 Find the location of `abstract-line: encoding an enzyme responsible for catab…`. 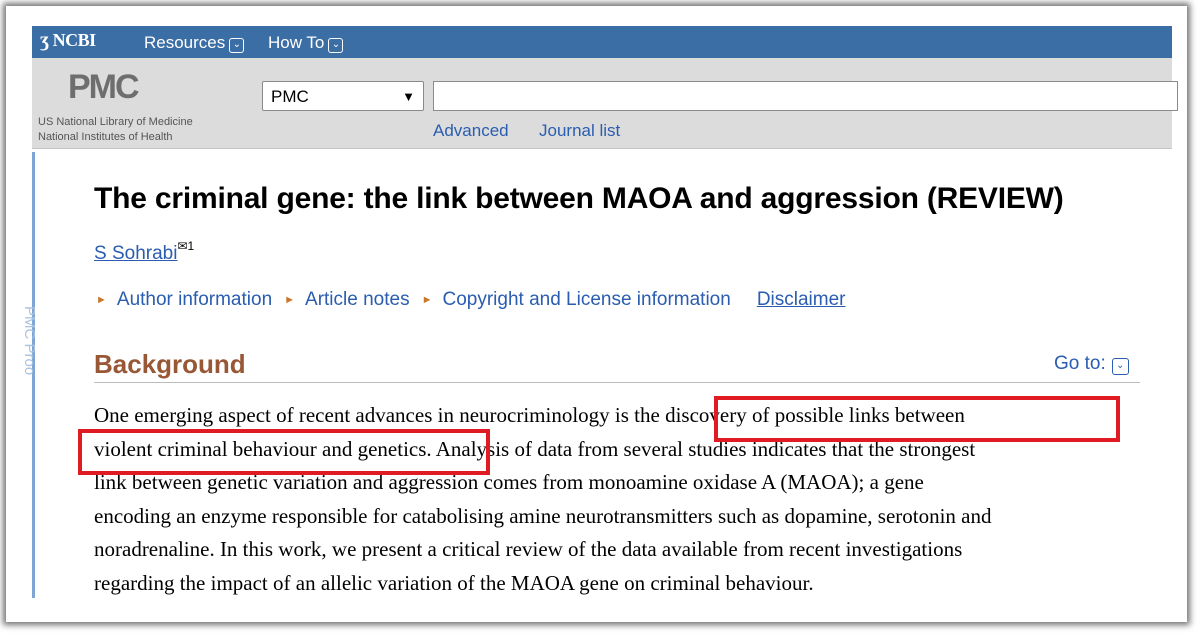

abstract-line: encoding an enzyme responsible for catab… is located at coordinates (543, 515).